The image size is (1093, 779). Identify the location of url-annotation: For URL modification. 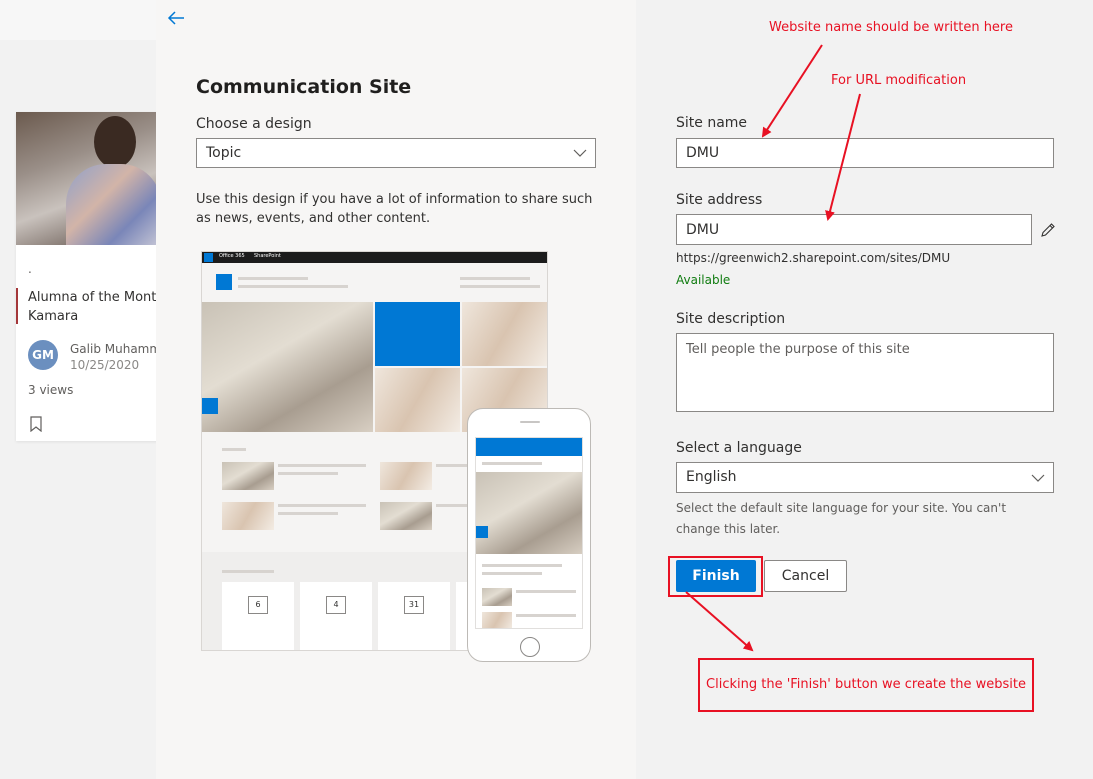
(899, 80).